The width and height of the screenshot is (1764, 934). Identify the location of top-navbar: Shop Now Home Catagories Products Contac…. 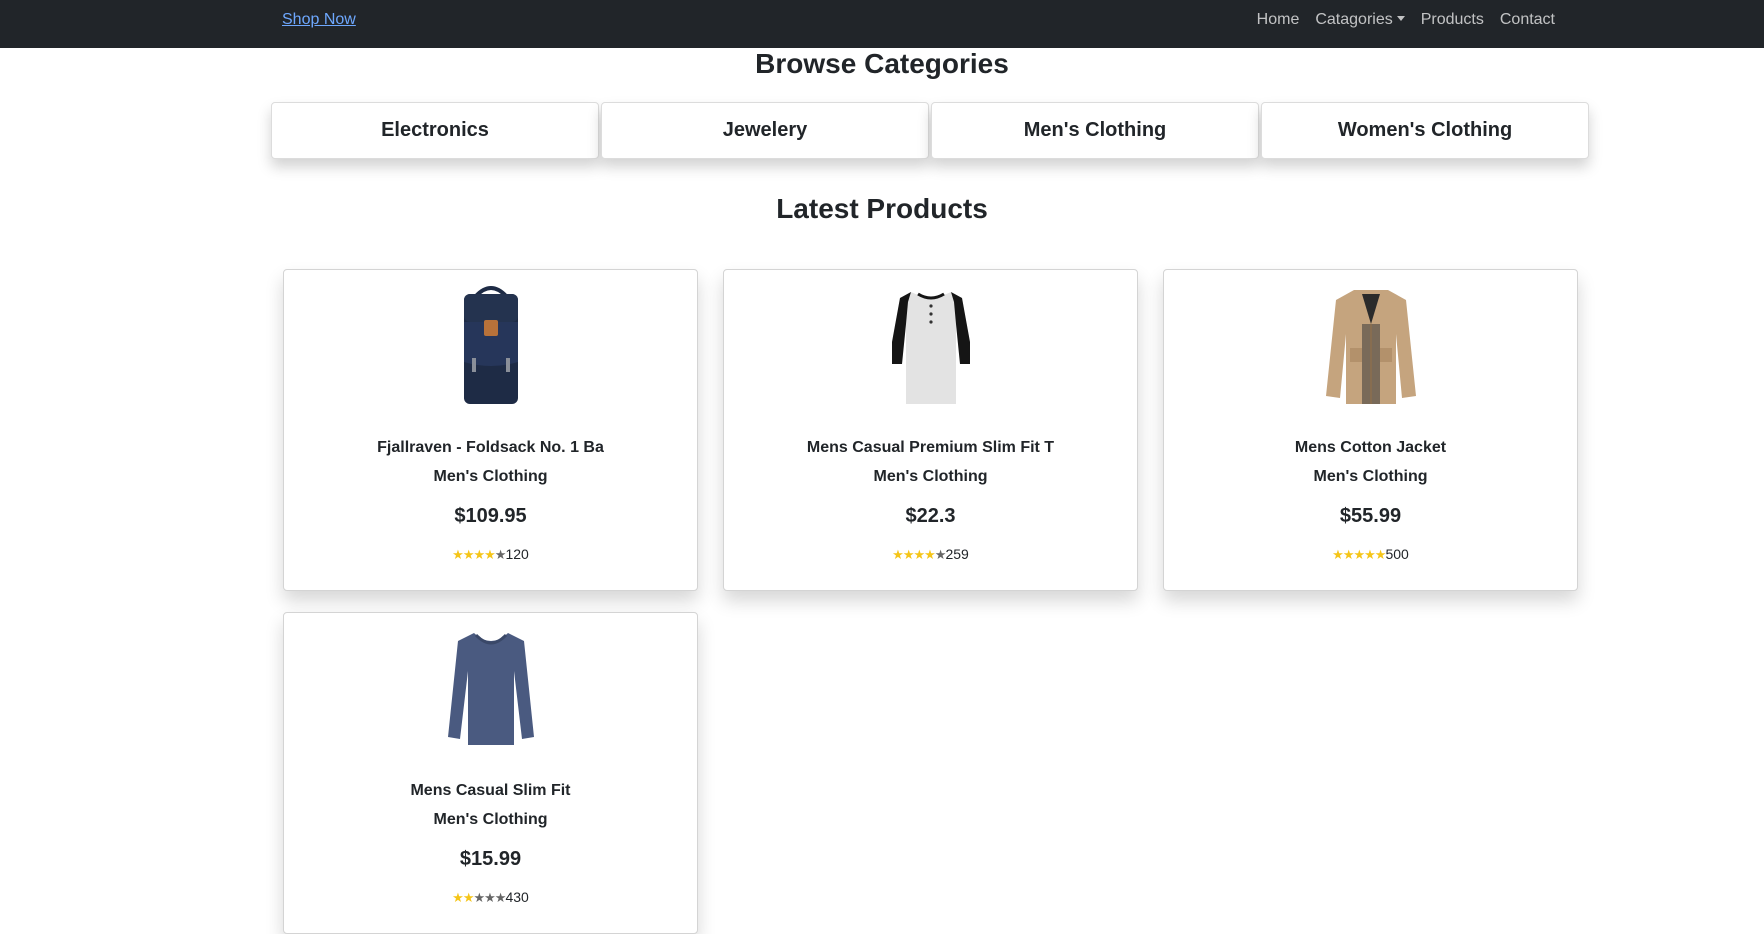
(882, 24).